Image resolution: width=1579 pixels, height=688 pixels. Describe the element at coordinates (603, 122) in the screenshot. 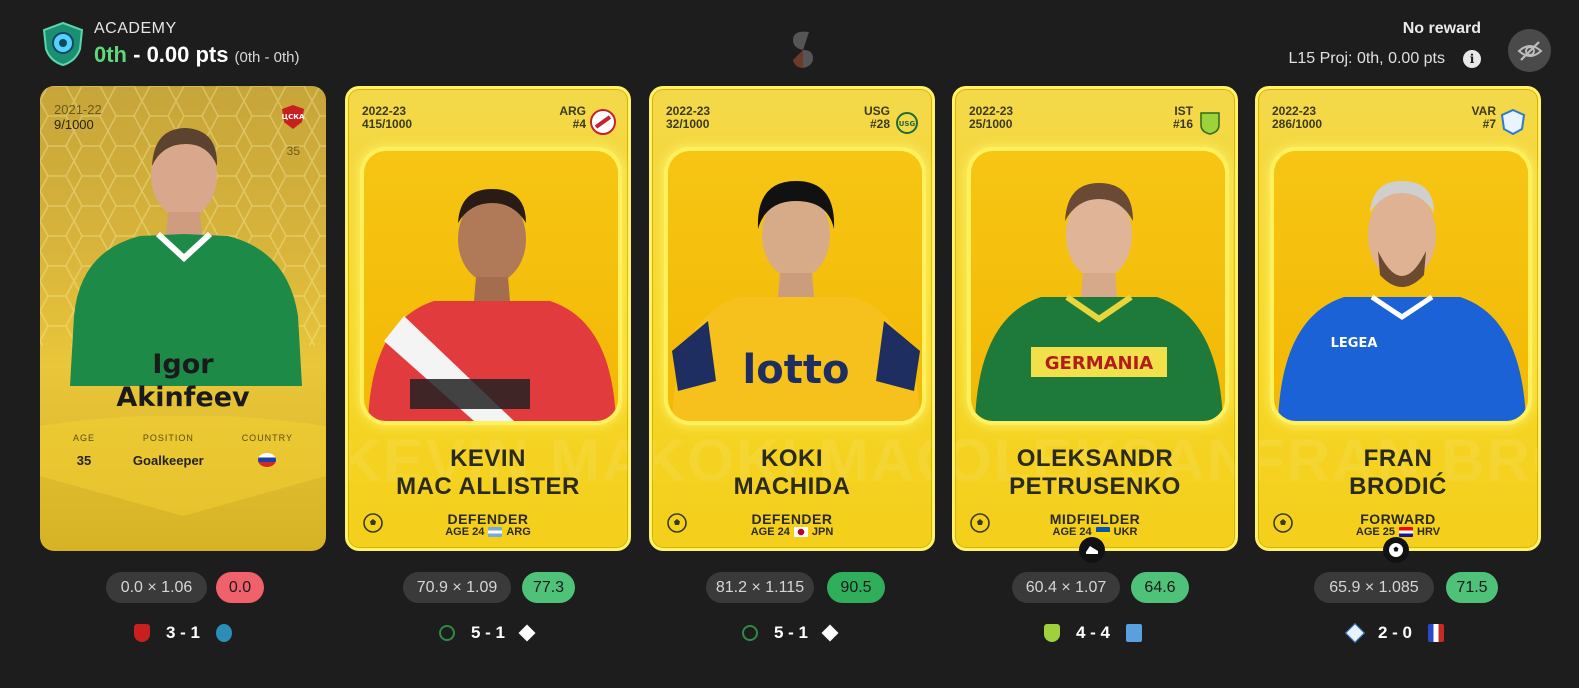

I see `argentinos-crest-icon` at that location.